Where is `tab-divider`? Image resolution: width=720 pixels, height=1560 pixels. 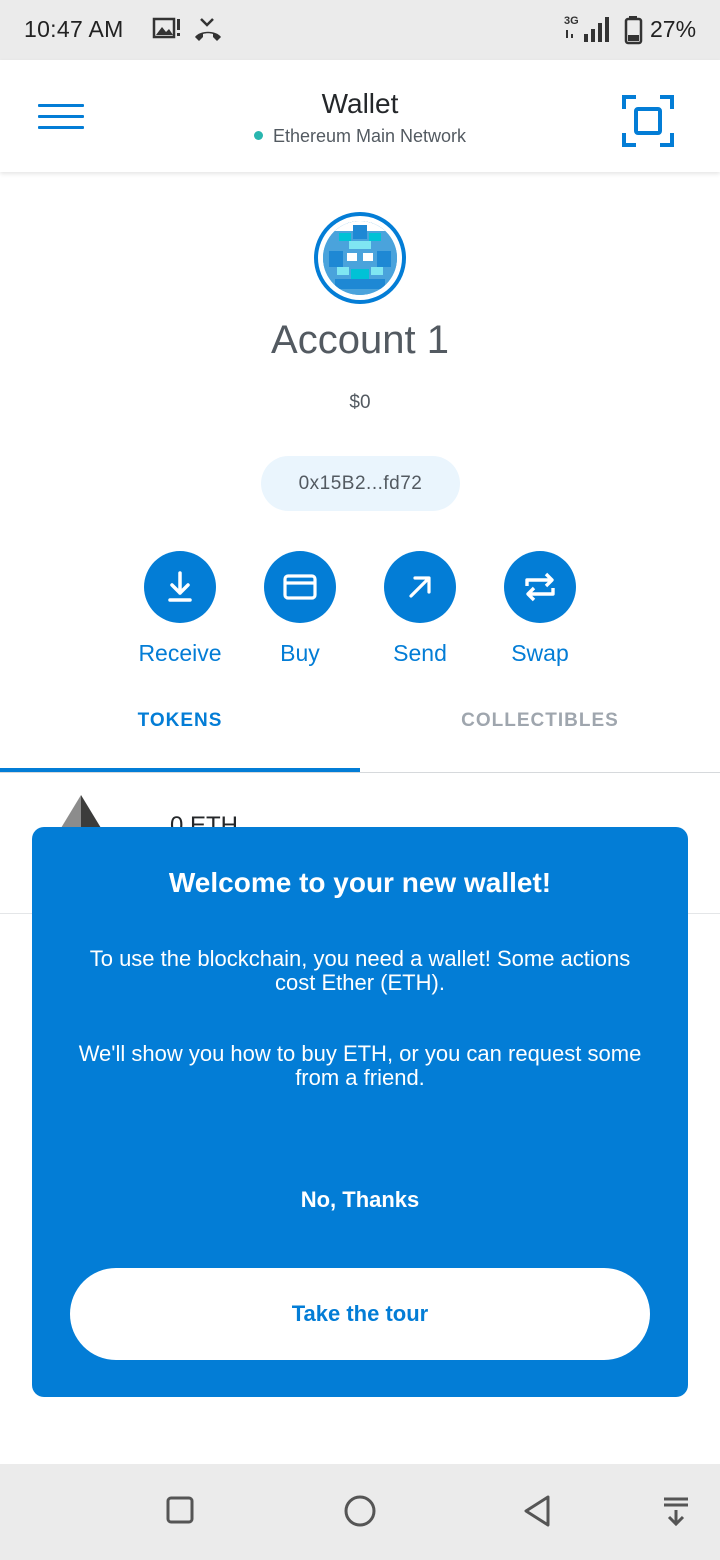
tab-divider is located at coordinates (360, 772).